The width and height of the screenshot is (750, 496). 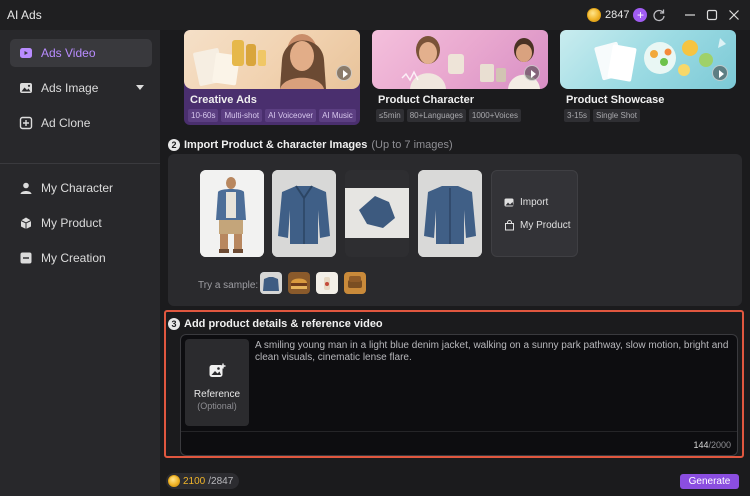 I want to click on bag-icon, so click(x=509, y=225).